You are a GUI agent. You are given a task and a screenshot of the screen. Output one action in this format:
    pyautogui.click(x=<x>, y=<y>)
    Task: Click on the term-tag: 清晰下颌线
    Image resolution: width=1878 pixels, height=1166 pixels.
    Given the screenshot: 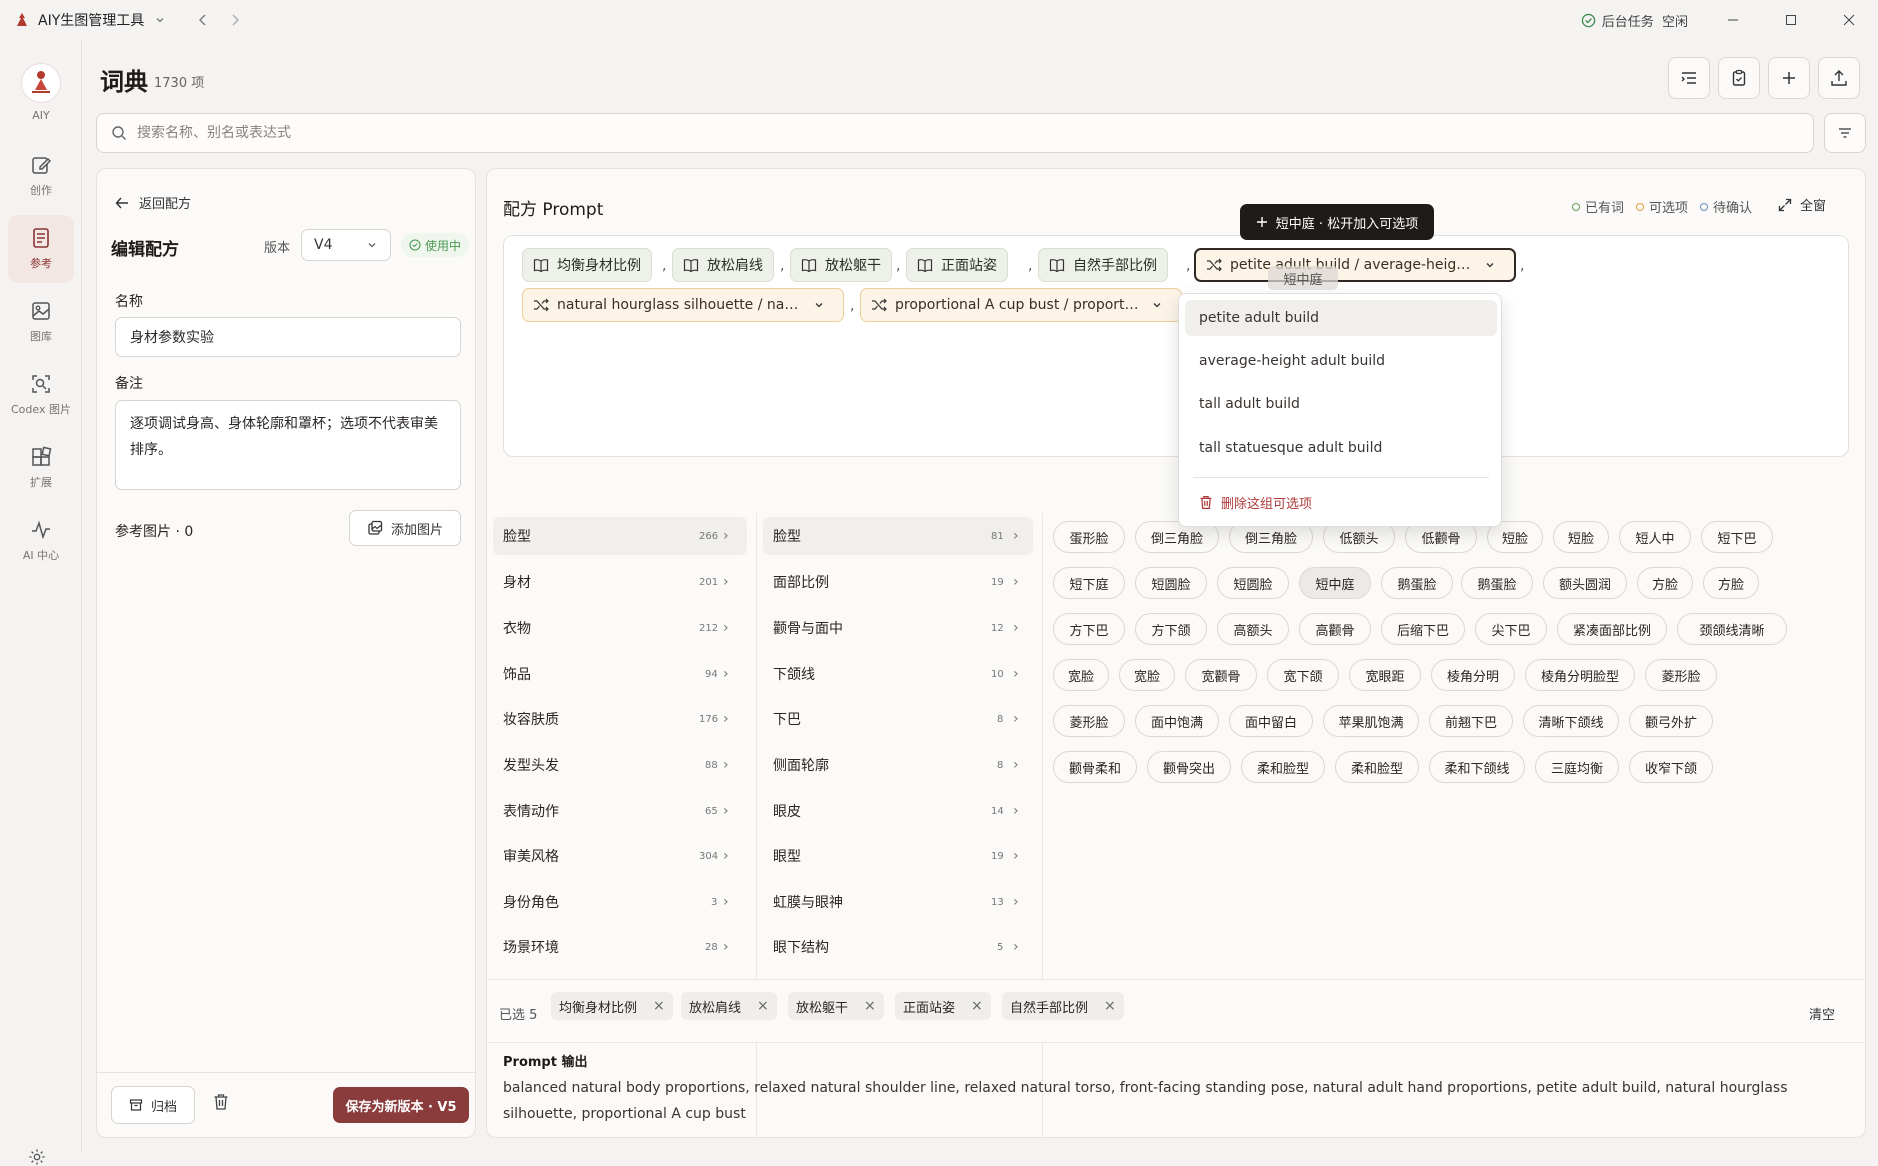 What is the action you would take?
    pyautogui.click(x=1571, y=721)
    